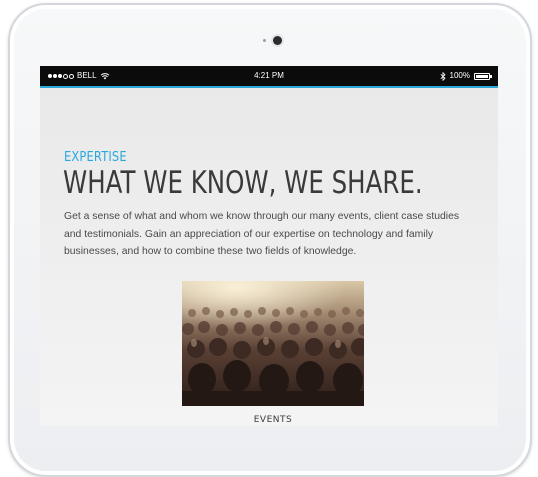 This screenshot has height=477, width=538. Describe the element at coordinates (243, 183) in the screenshot. I see `page-title: WHAT WE KNOW, WE SHARE.` at that location.